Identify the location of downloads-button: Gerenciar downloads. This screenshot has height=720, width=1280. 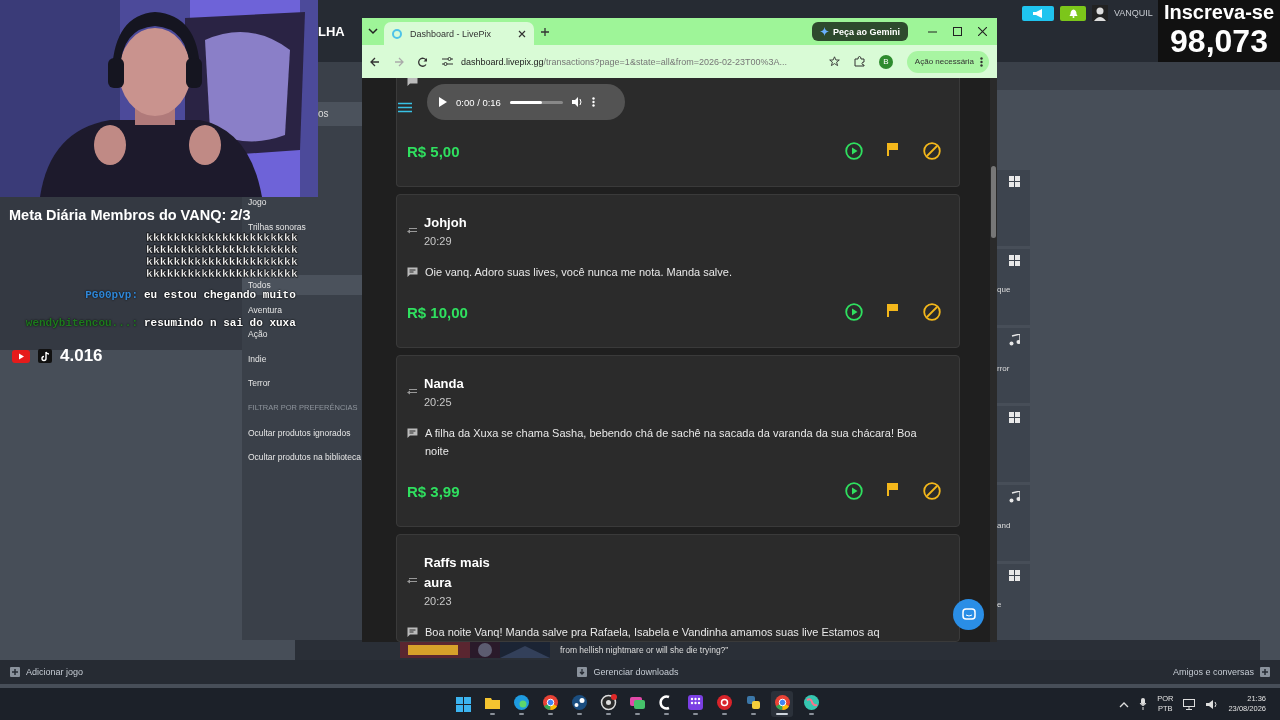
(628, 672).